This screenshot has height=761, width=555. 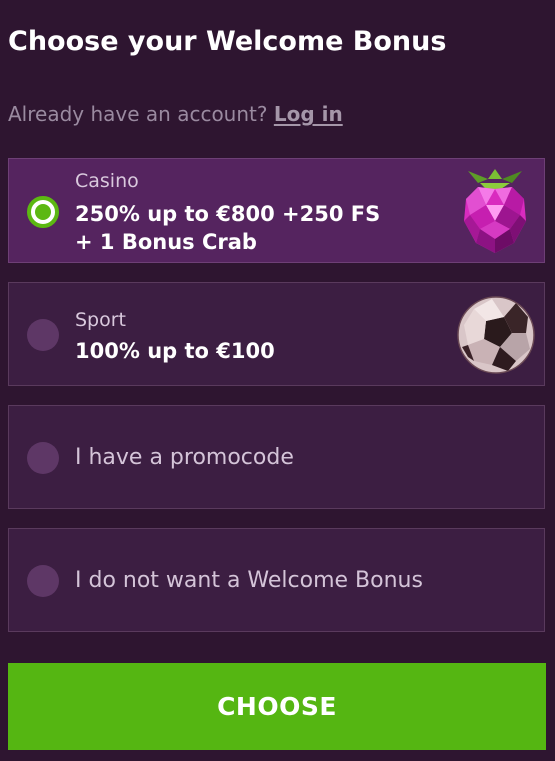 What do you see at coordinates (495, 211) in the screenshot?
I see `raspberry-gem-icon` at bounding box center [495, 211].